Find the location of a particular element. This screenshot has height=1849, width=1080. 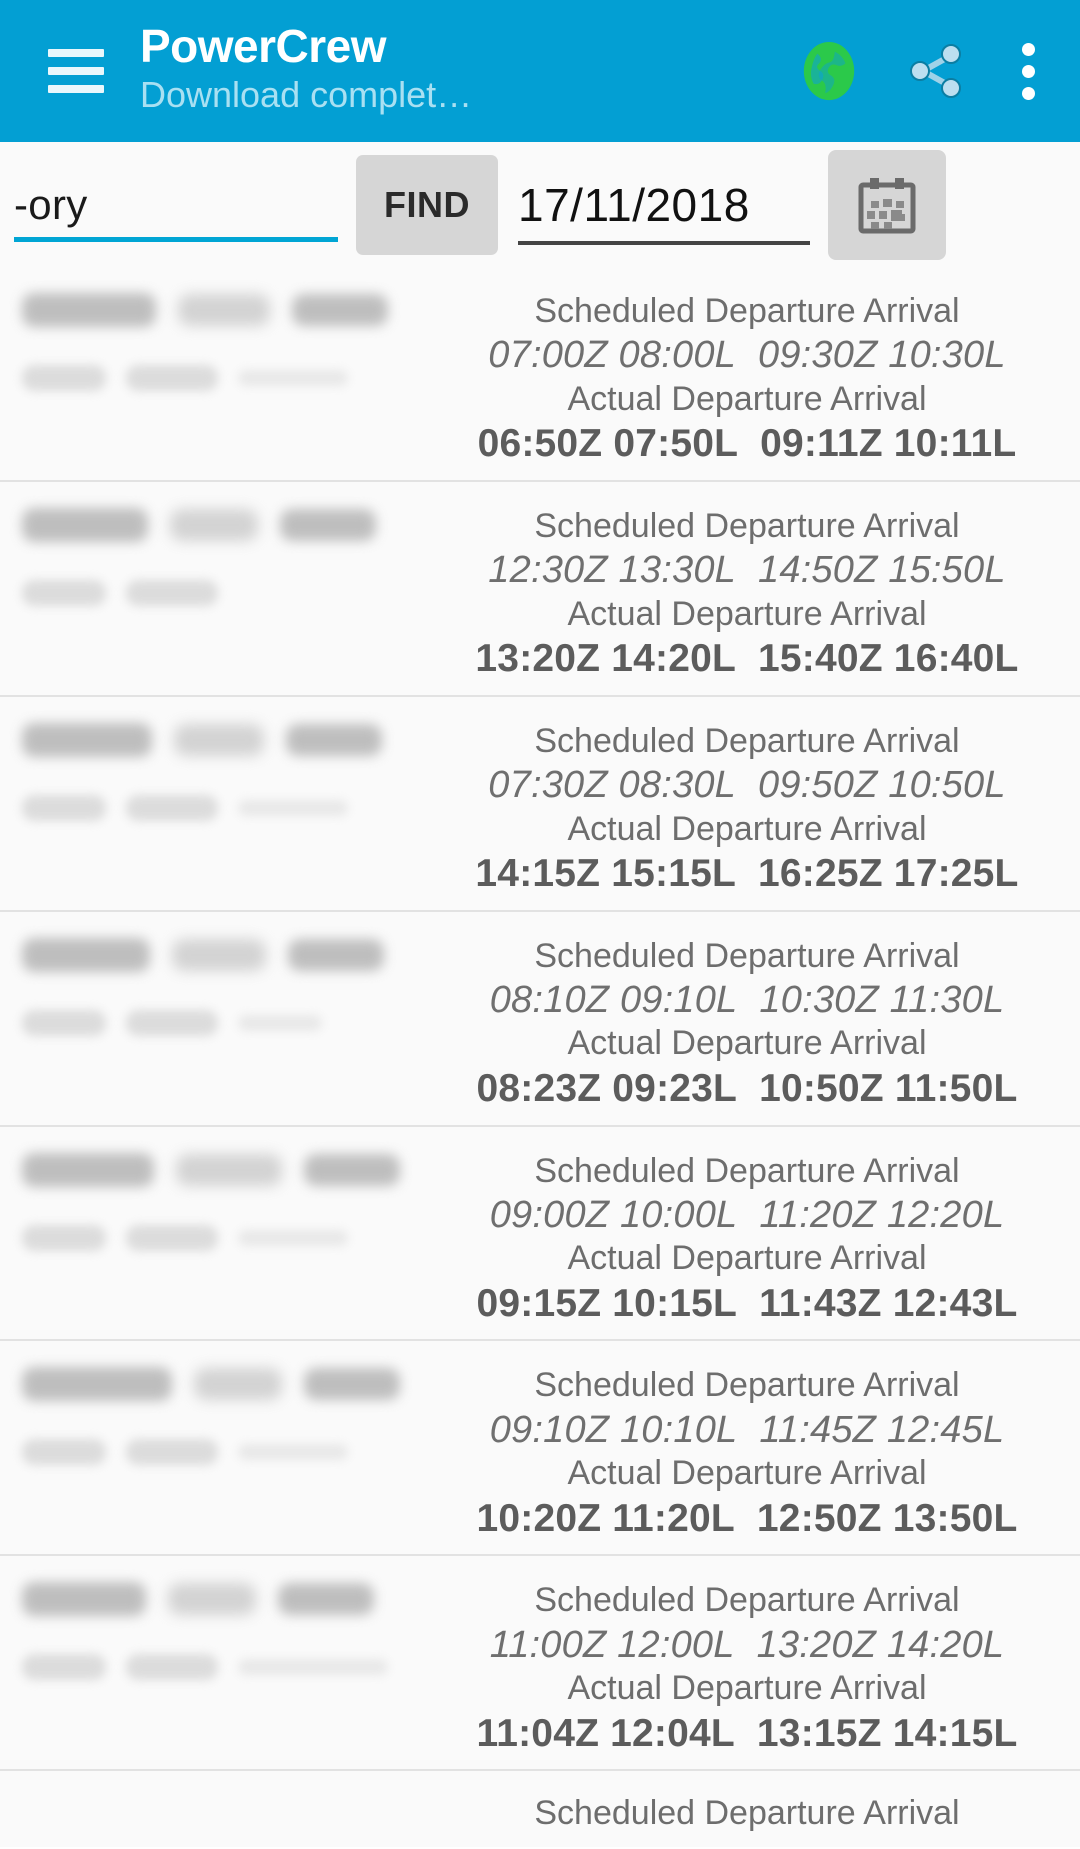

actual-arrival: 16:25Z 17:25L is located at coordinates (888, 874).